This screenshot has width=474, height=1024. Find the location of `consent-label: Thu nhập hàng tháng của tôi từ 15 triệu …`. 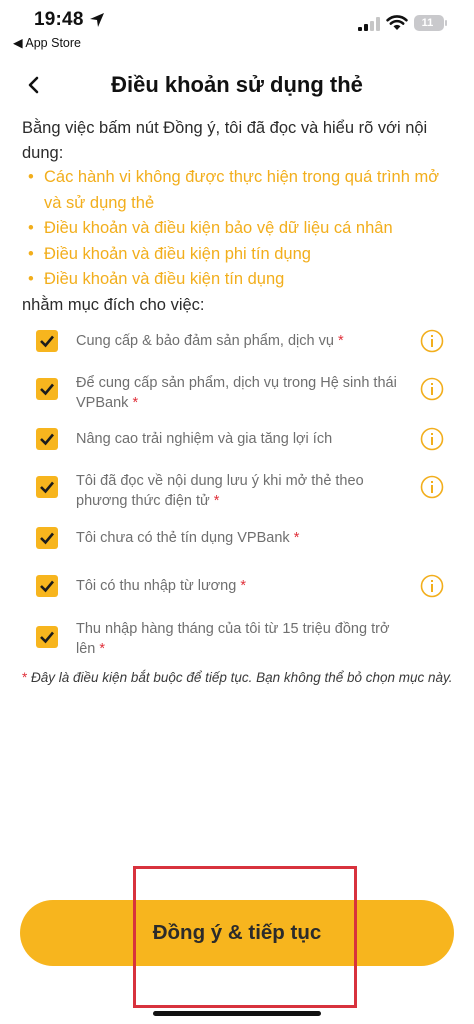

consent-label: Thu nhập hàng tháng của tôi từ 15 triệu … is located at coordinates (233, 639).